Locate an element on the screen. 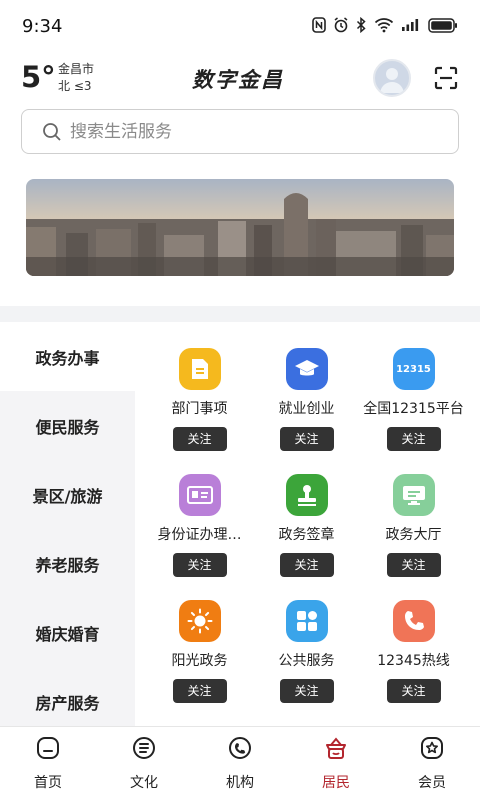  12315-badge-icon: 12315 is located at coordinates (413, 369).